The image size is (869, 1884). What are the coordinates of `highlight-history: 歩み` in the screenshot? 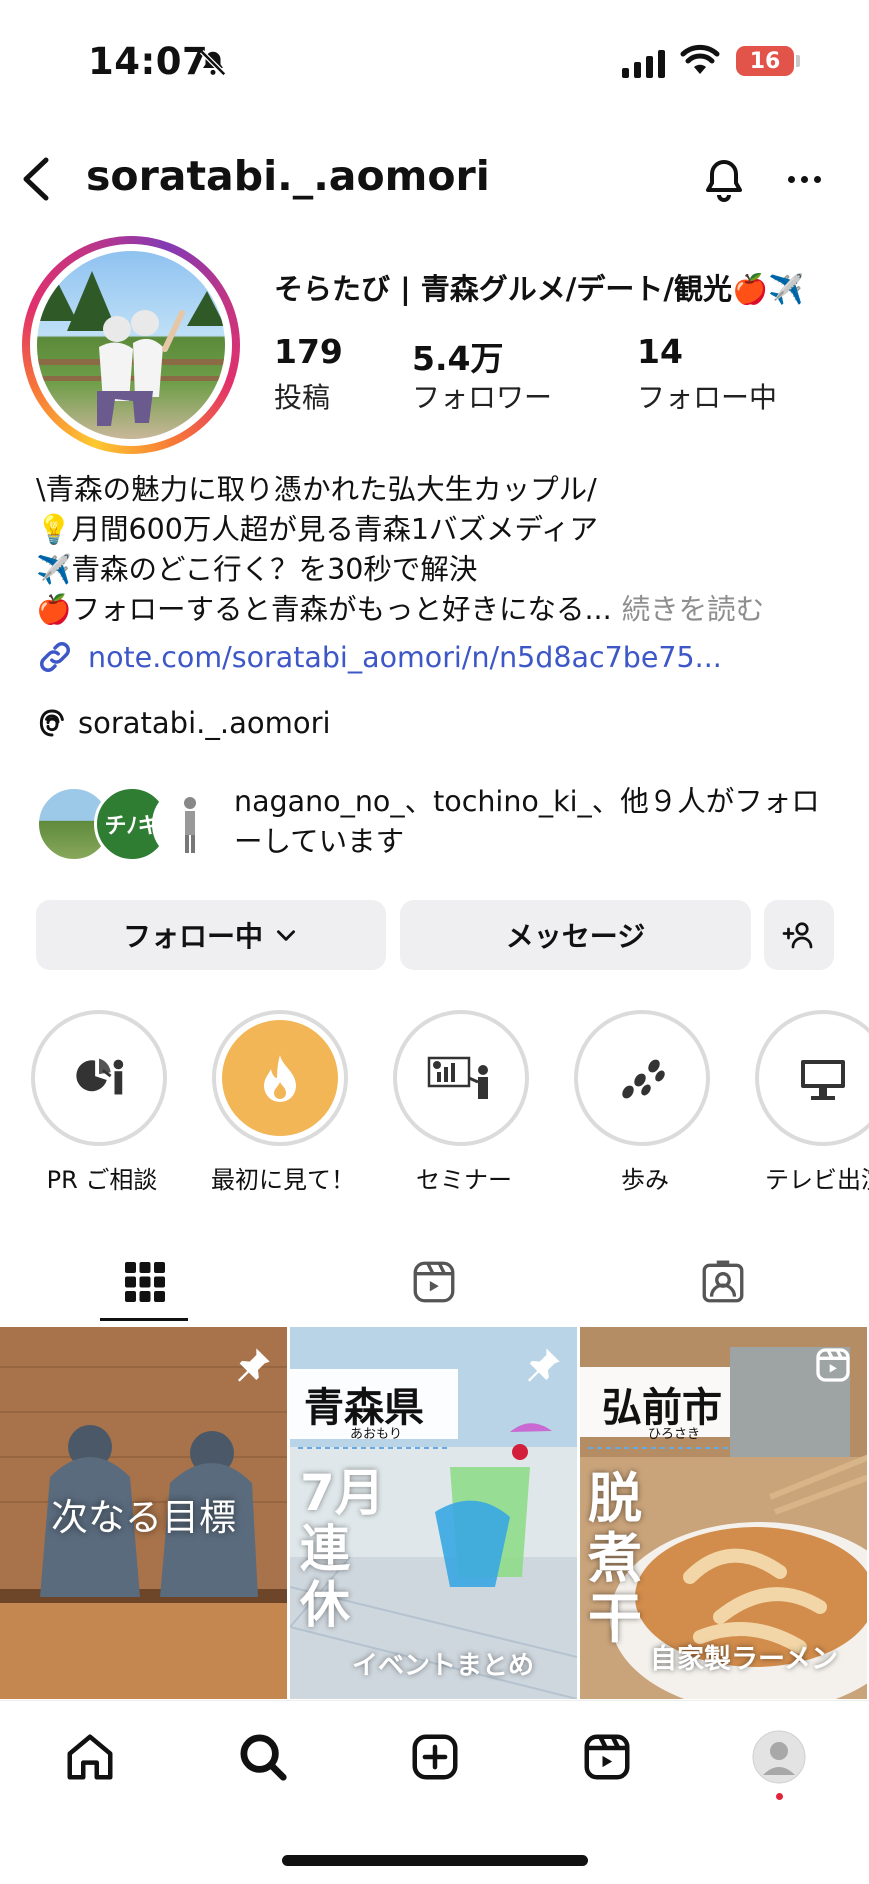 It's located at (645, 1102).